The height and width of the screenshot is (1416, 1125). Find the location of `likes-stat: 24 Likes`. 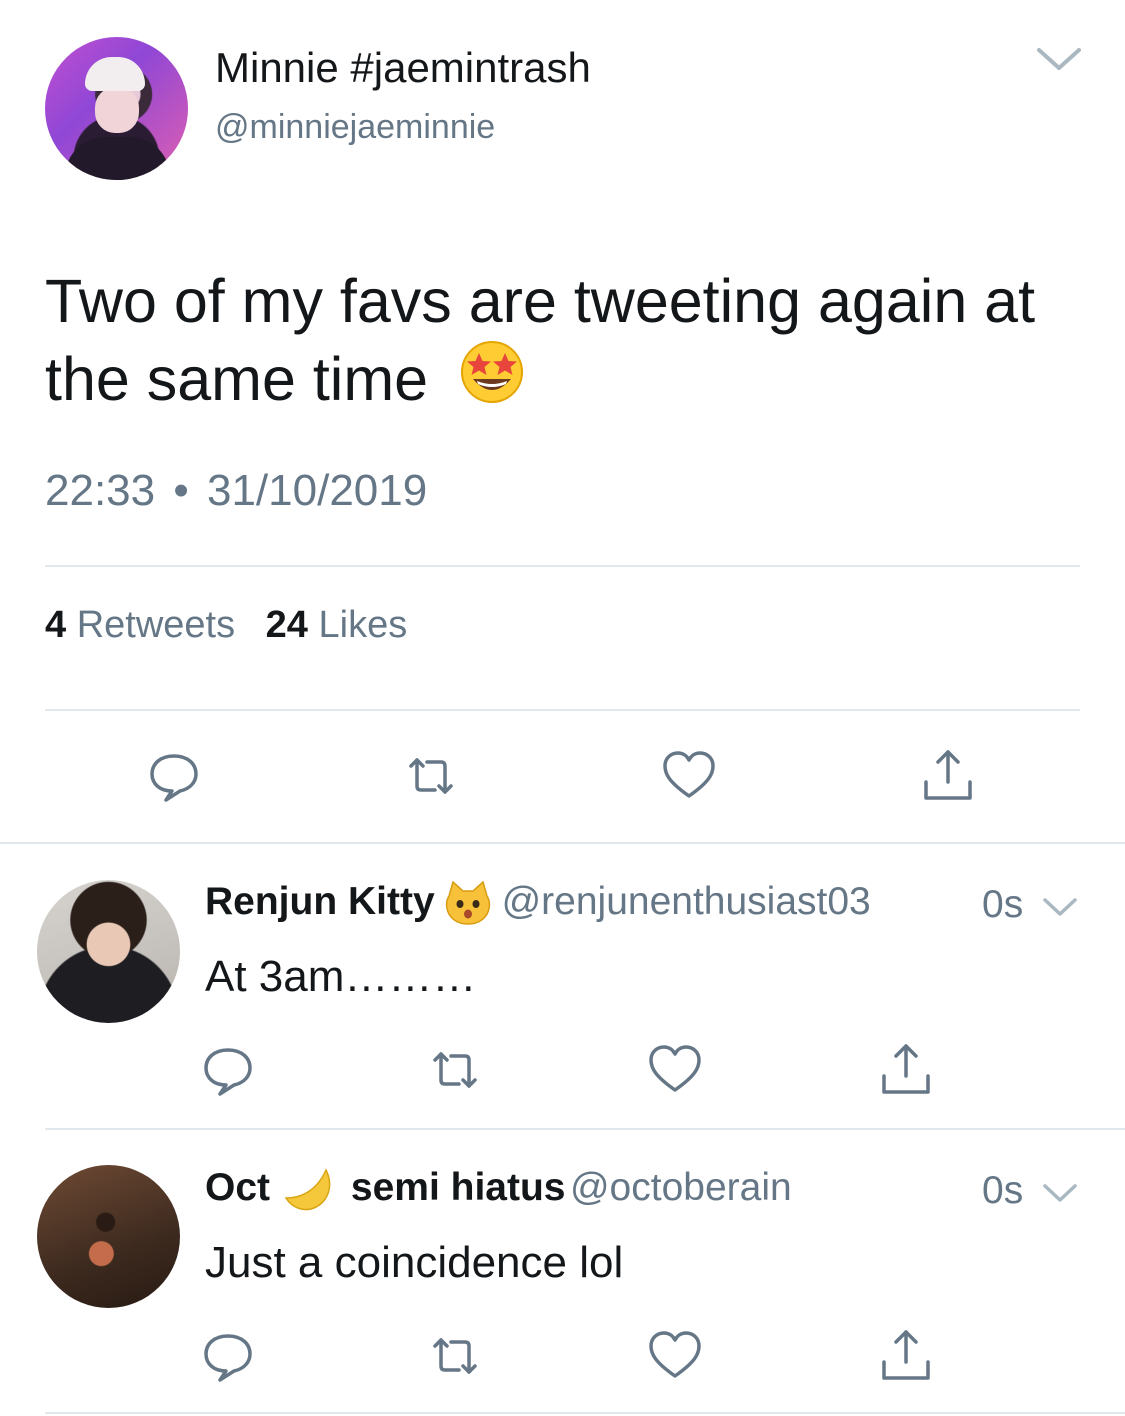

likes-stat: 24 Likes is located at coordinates (337, 625).